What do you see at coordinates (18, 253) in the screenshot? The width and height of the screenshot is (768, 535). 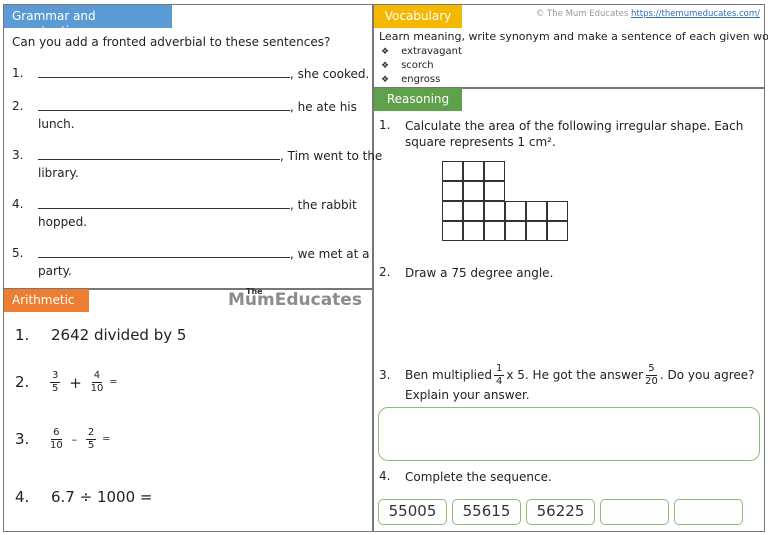 I see `item-number: 5.` at bounding box center [18, 253].